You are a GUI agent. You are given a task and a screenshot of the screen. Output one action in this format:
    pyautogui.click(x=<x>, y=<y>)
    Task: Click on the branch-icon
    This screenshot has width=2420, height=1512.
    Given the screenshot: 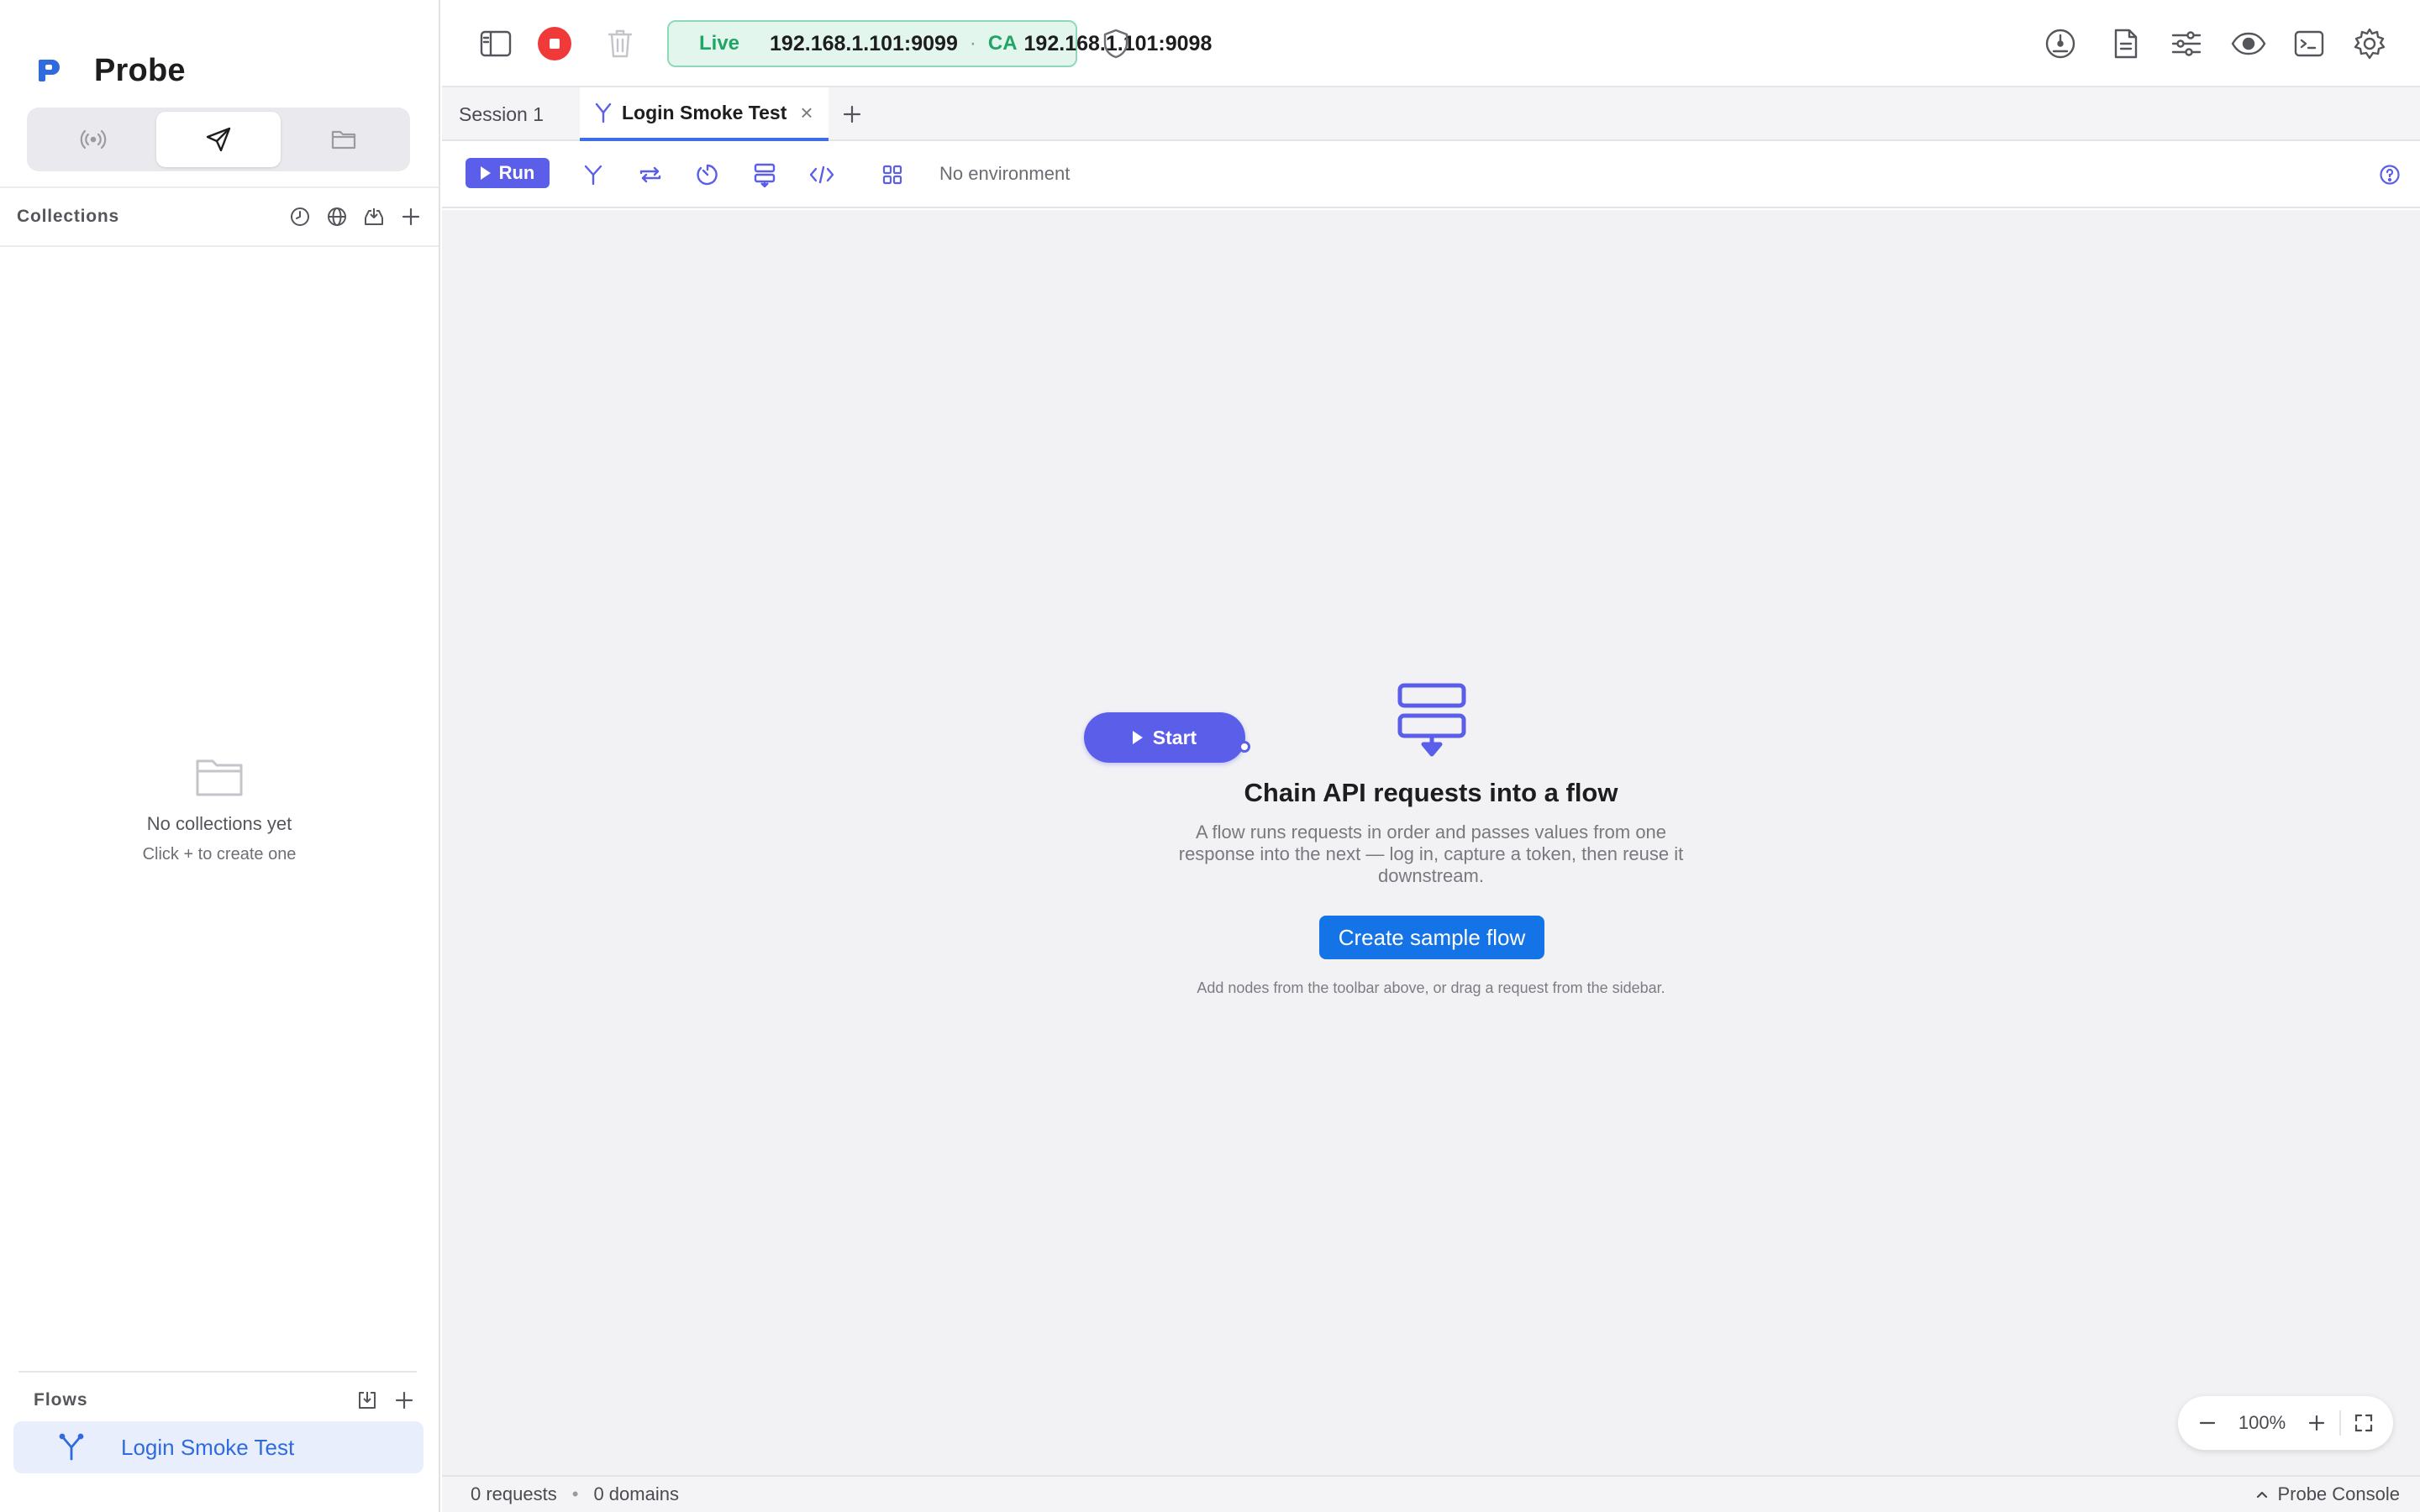 What is the action you would take?
    pyautogui.click(x=593, y=175)
    